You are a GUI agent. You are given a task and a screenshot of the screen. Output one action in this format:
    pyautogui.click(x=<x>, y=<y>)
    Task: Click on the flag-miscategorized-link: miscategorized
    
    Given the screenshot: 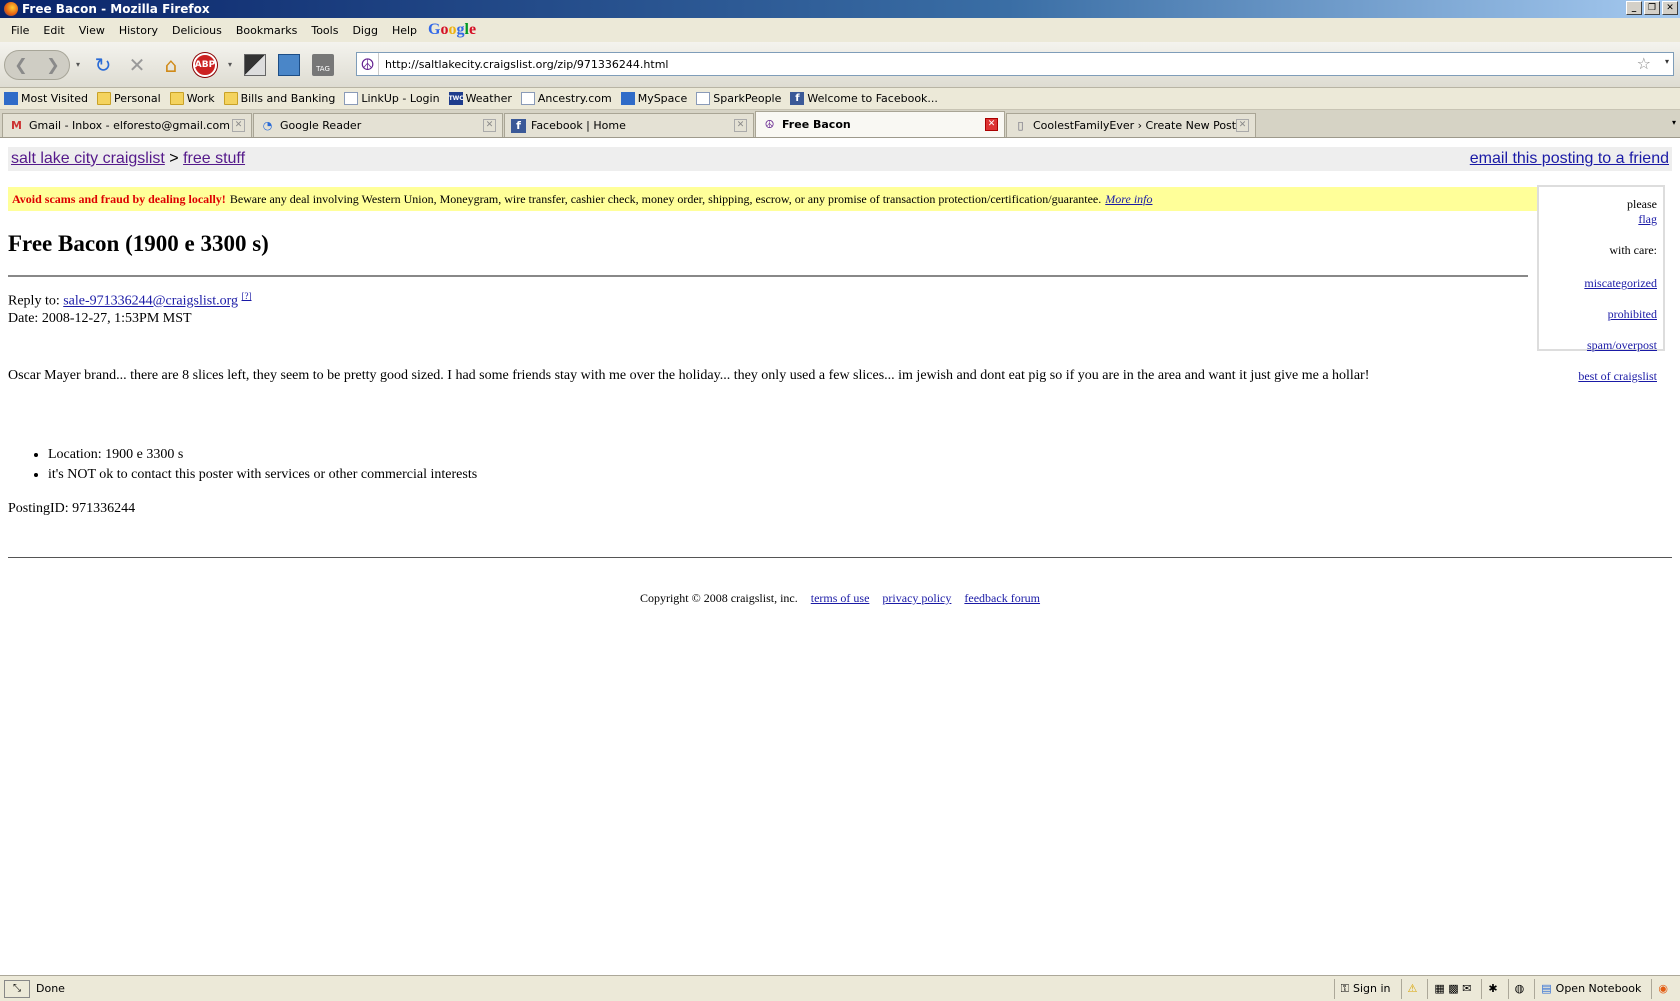 What is the action you would take?
    pyautogui.click(x=1601, y=283)
    